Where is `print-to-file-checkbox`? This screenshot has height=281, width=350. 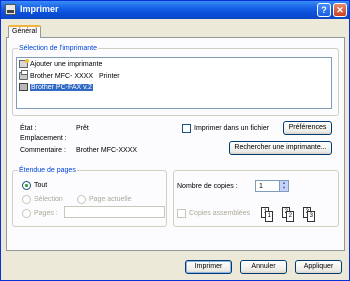 print-to-file-checkbox is located at coordinates (186, 128).